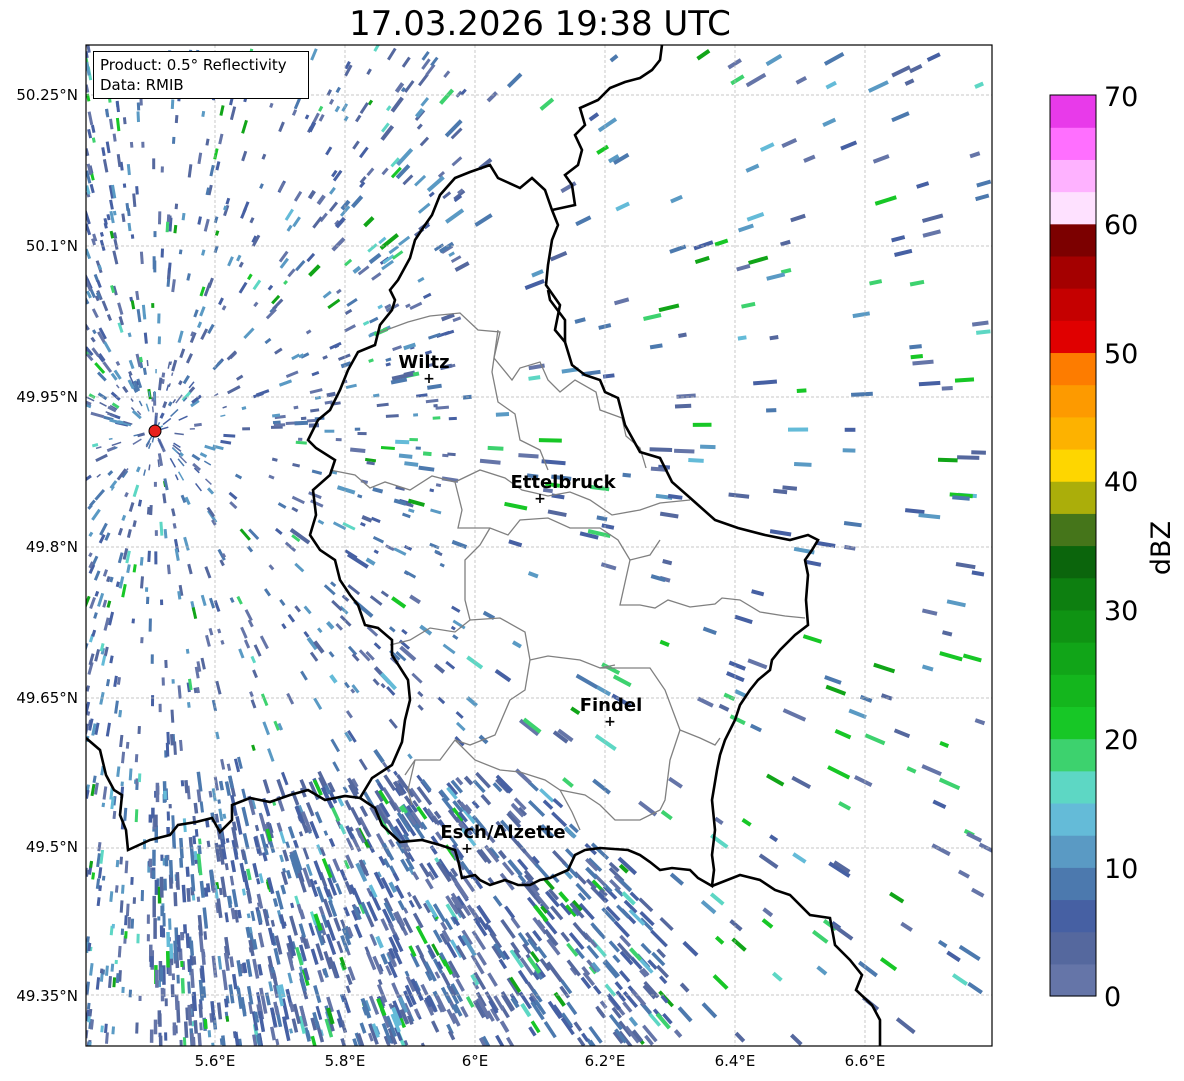 Image resolution: width=1184 pixels, height=1081 pixels. Describe the element at coordinates (345, 1061) in the screenshot. I see `lon-tick: 5.8°E` at that location.